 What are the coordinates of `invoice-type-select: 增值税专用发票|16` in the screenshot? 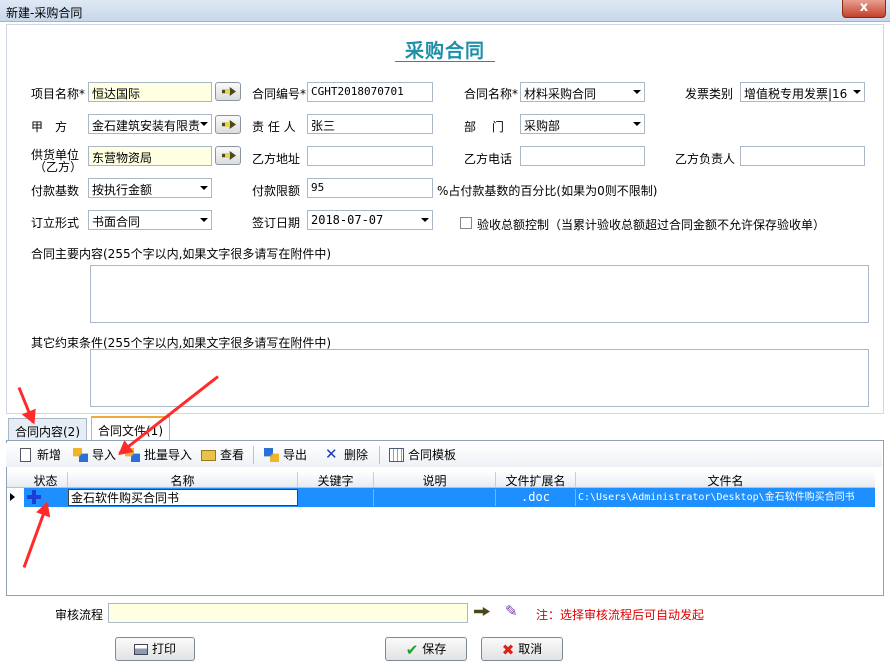 It's located at (802, 92).